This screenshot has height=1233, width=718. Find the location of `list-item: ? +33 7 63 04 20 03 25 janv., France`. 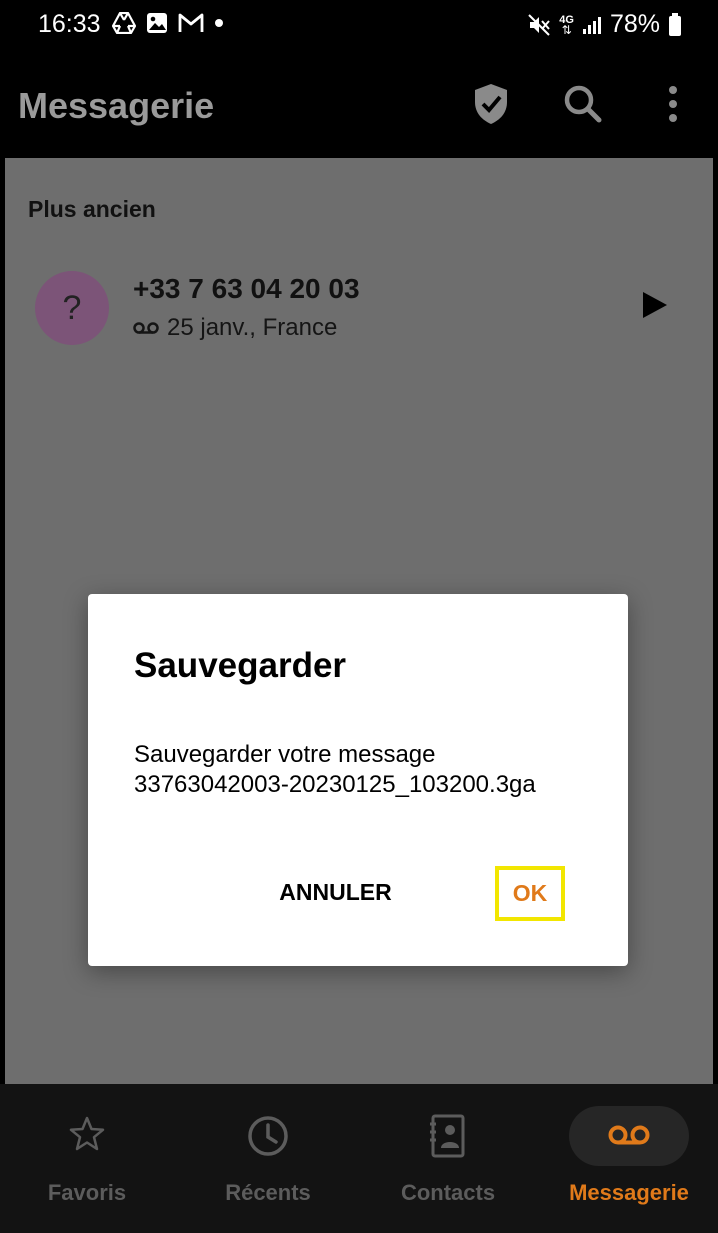

list-item: ? +33 7 63 04 20 03 25 janv., France is located at coordinates (359, 308).